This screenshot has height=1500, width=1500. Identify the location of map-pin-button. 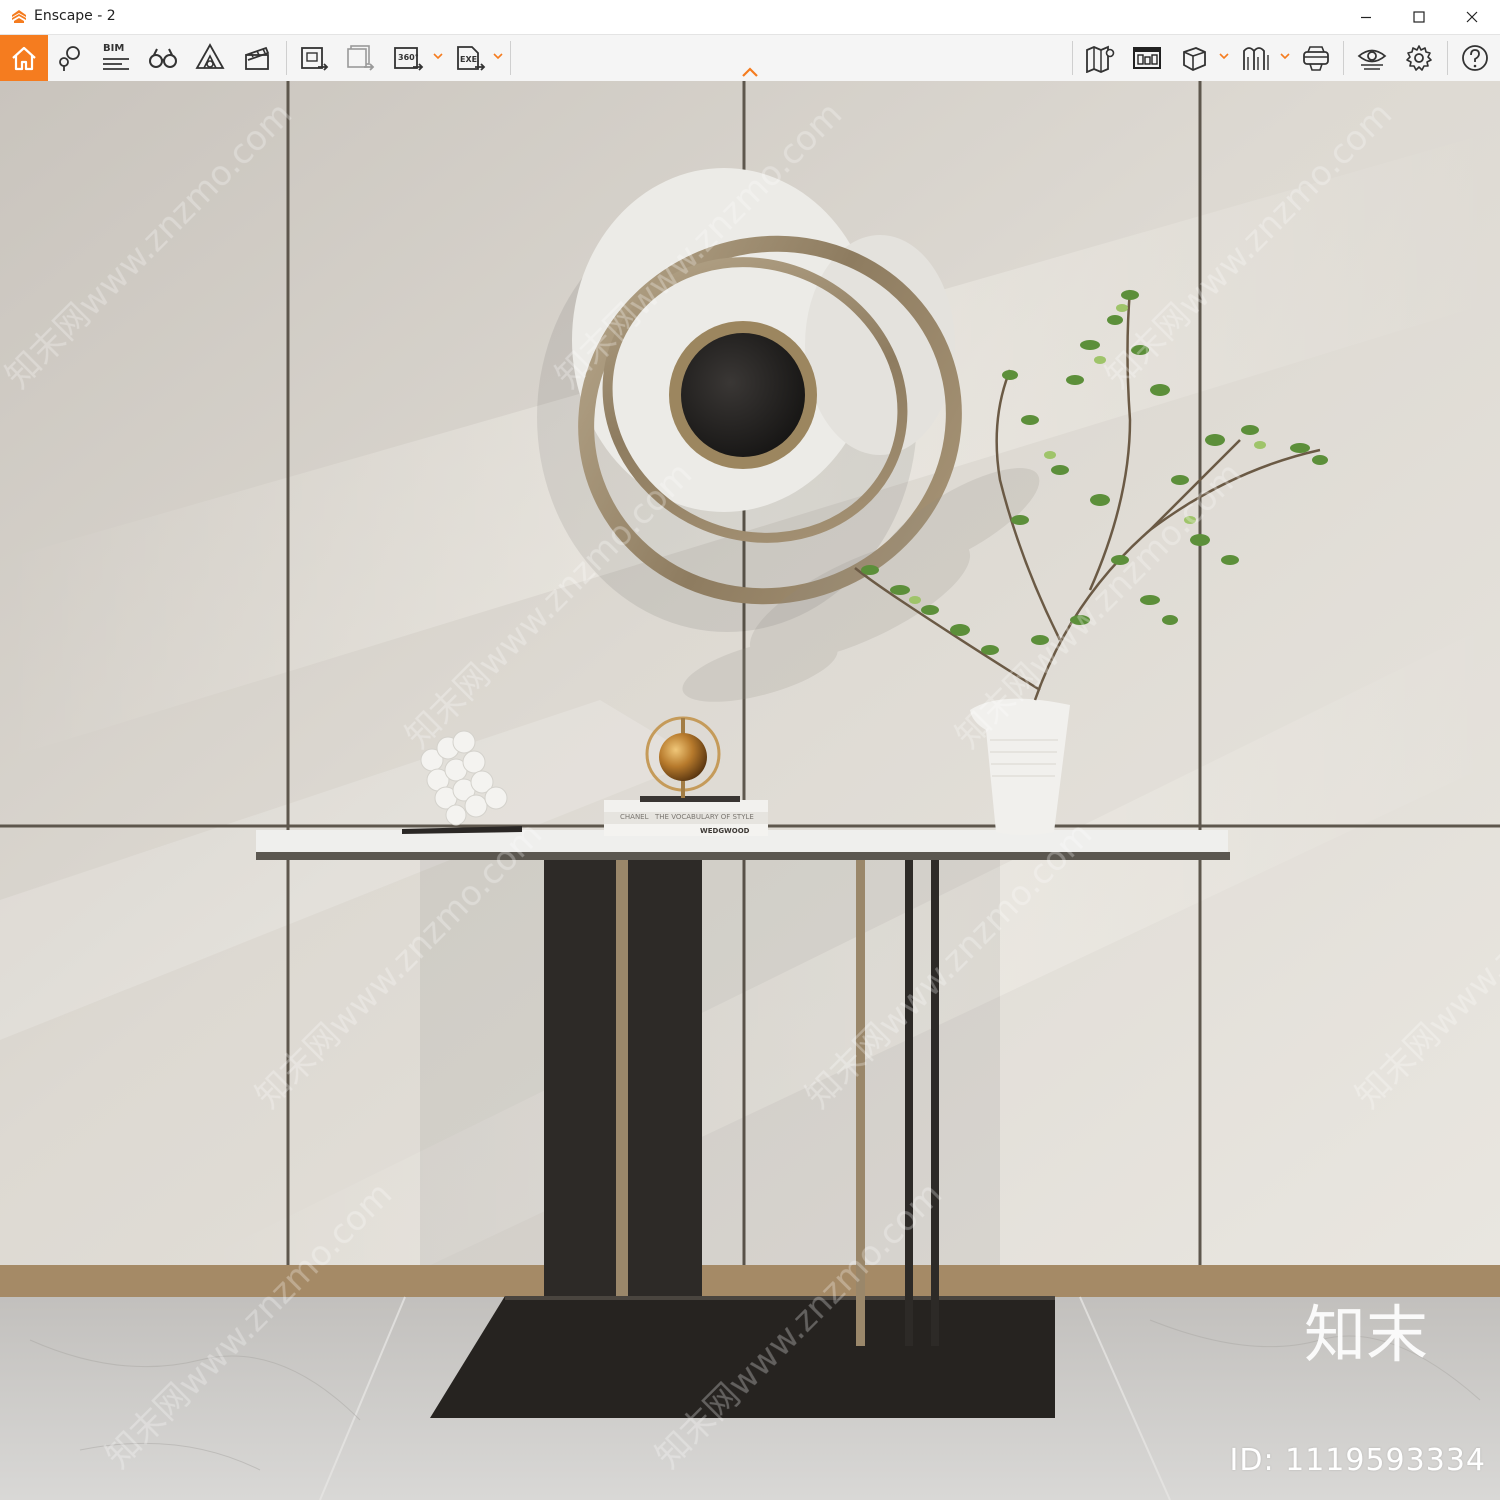
(70, 58).